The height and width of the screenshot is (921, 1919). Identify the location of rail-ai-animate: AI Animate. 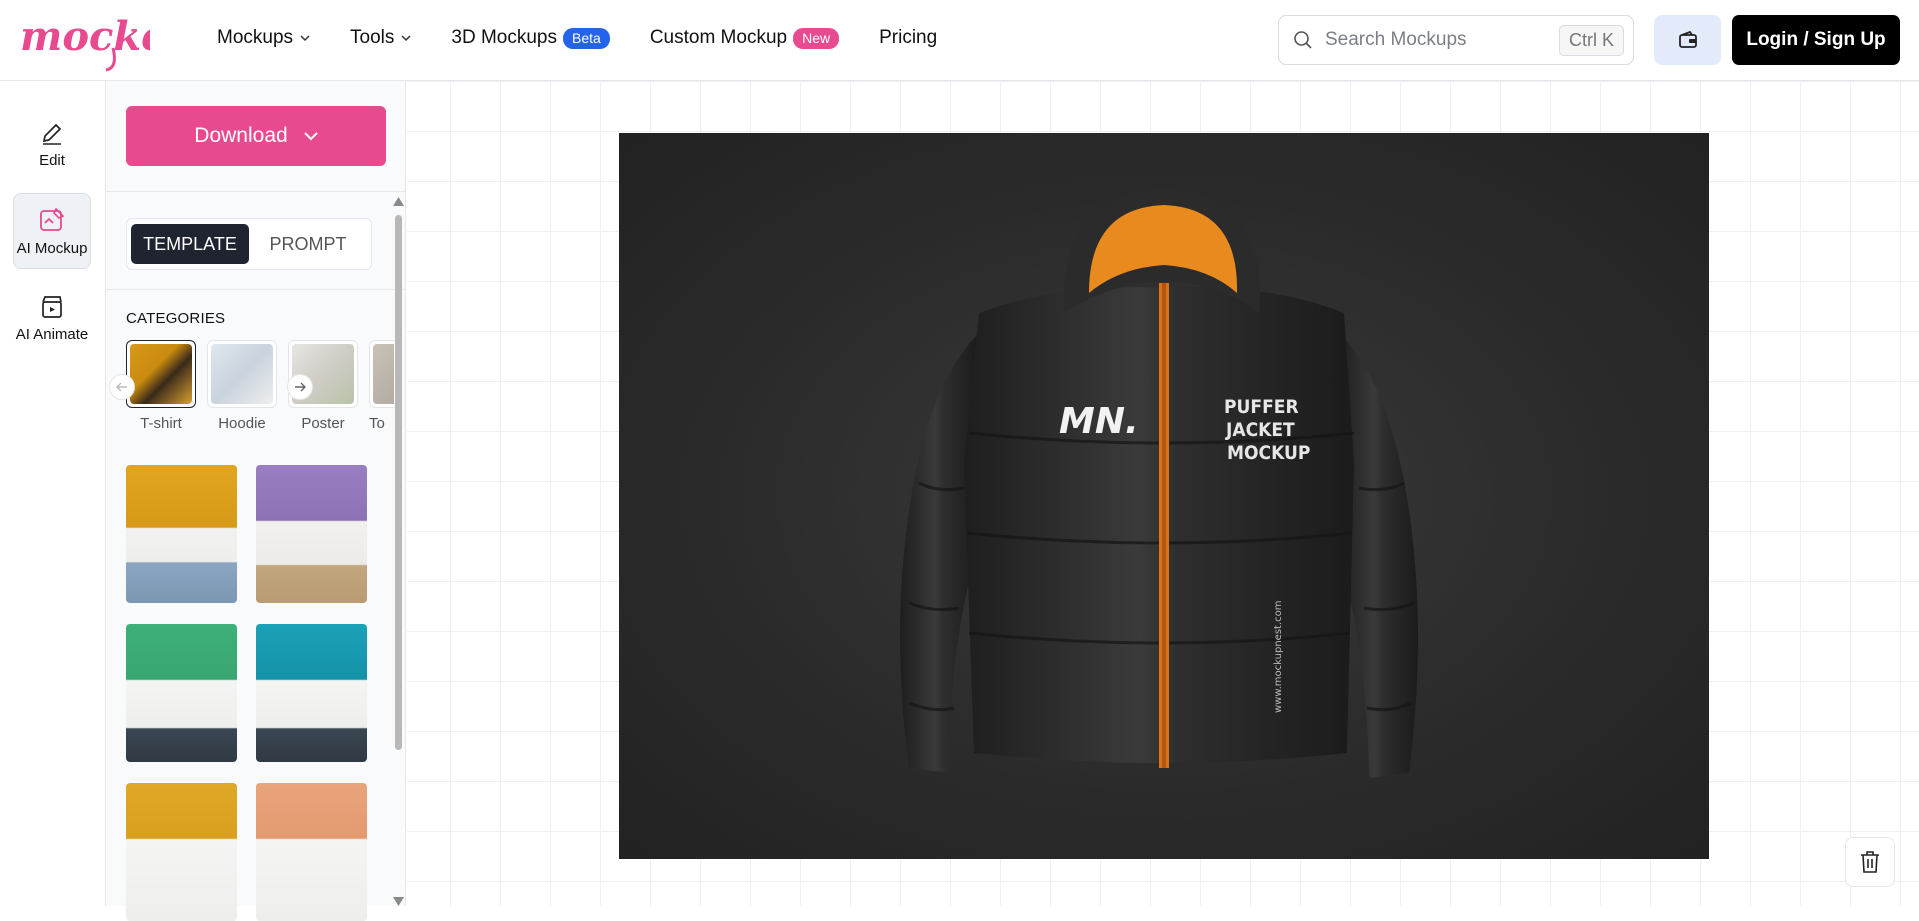
(52, 318).